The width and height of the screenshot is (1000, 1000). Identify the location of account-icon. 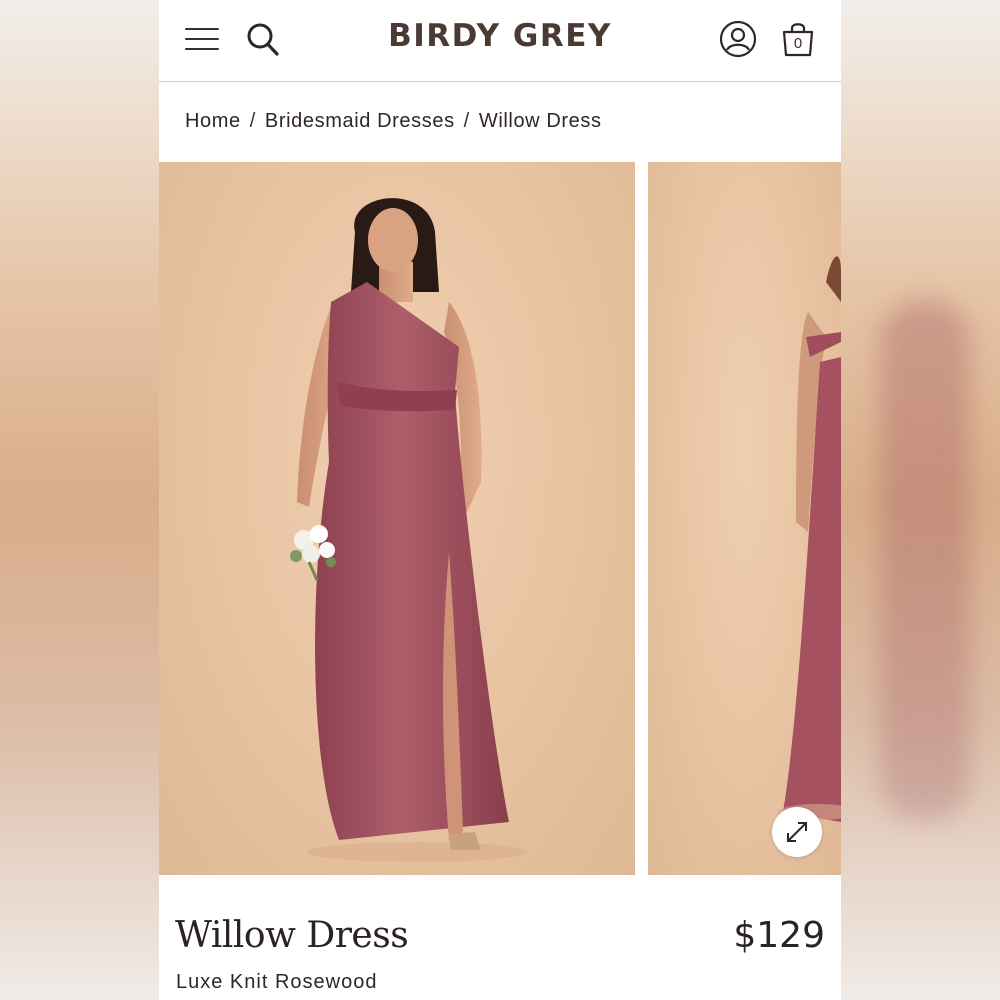
(738, 39).